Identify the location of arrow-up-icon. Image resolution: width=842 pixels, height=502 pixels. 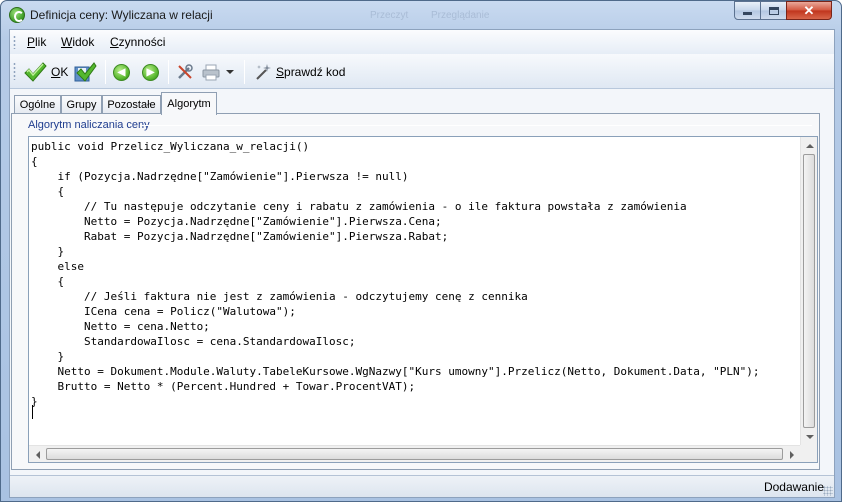
(809, 145).